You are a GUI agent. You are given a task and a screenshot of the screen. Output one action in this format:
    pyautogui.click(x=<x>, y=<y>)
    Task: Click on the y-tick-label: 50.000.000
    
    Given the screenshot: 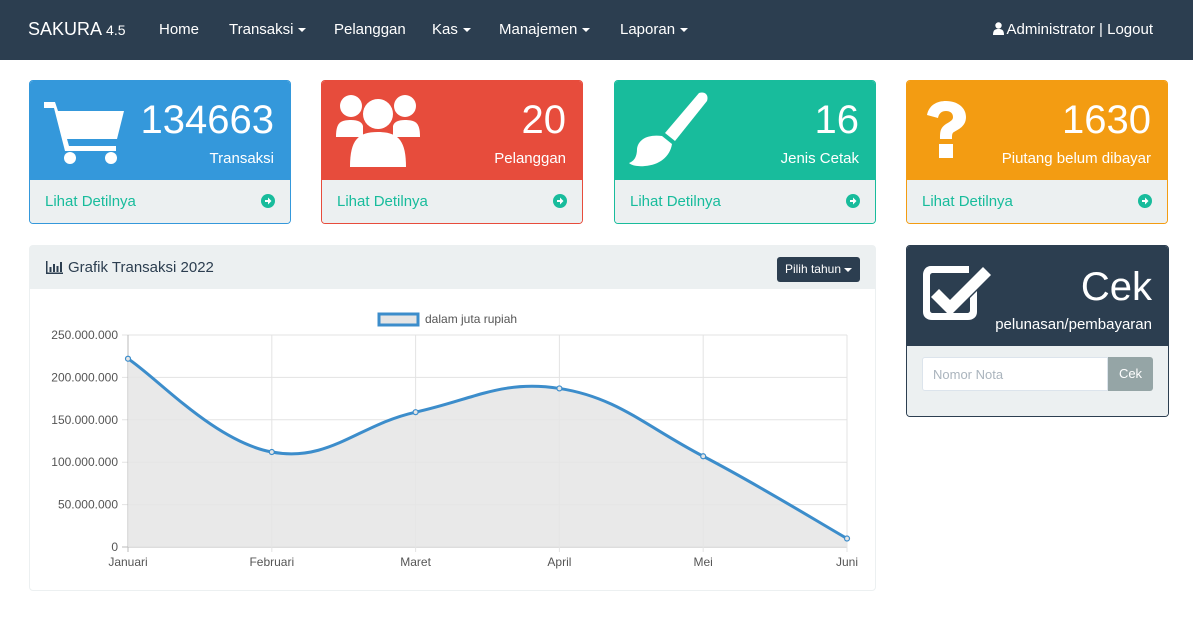 What is the action you would take?
    pyautogui.click(x=88, y=505)
    